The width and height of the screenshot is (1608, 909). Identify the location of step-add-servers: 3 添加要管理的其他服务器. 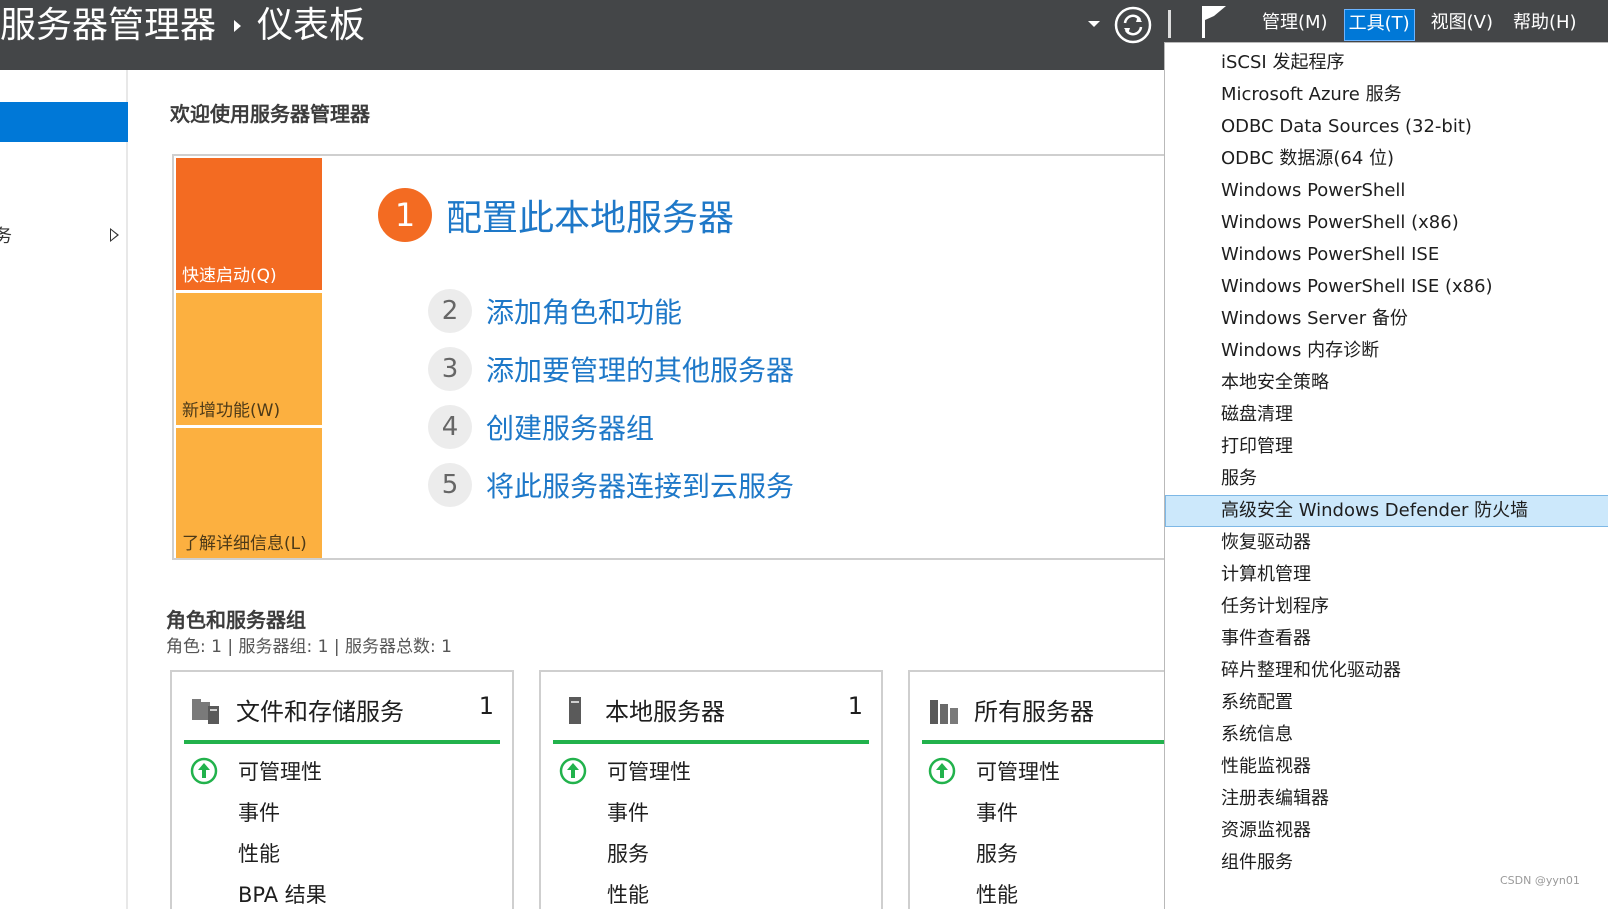
(611, 369).